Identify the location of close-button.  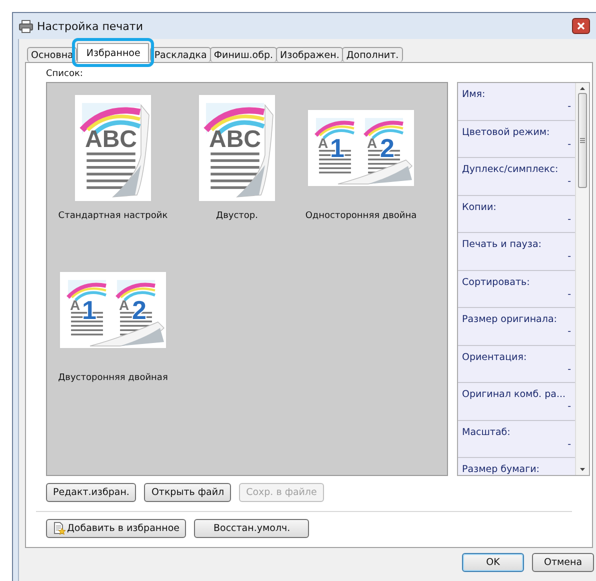
(581, 26).